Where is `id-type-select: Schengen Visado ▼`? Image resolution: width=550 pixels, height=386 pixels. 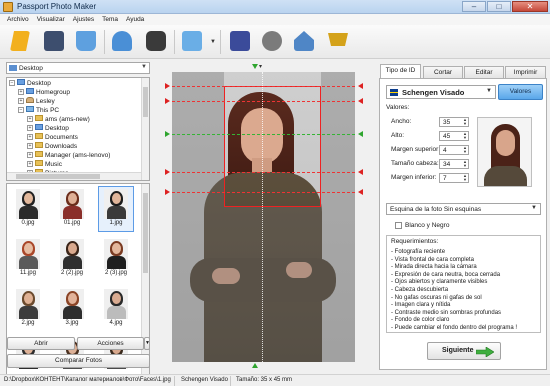
id-type-select: Schengen Visado ▼ is located at coordinates (441, 92).